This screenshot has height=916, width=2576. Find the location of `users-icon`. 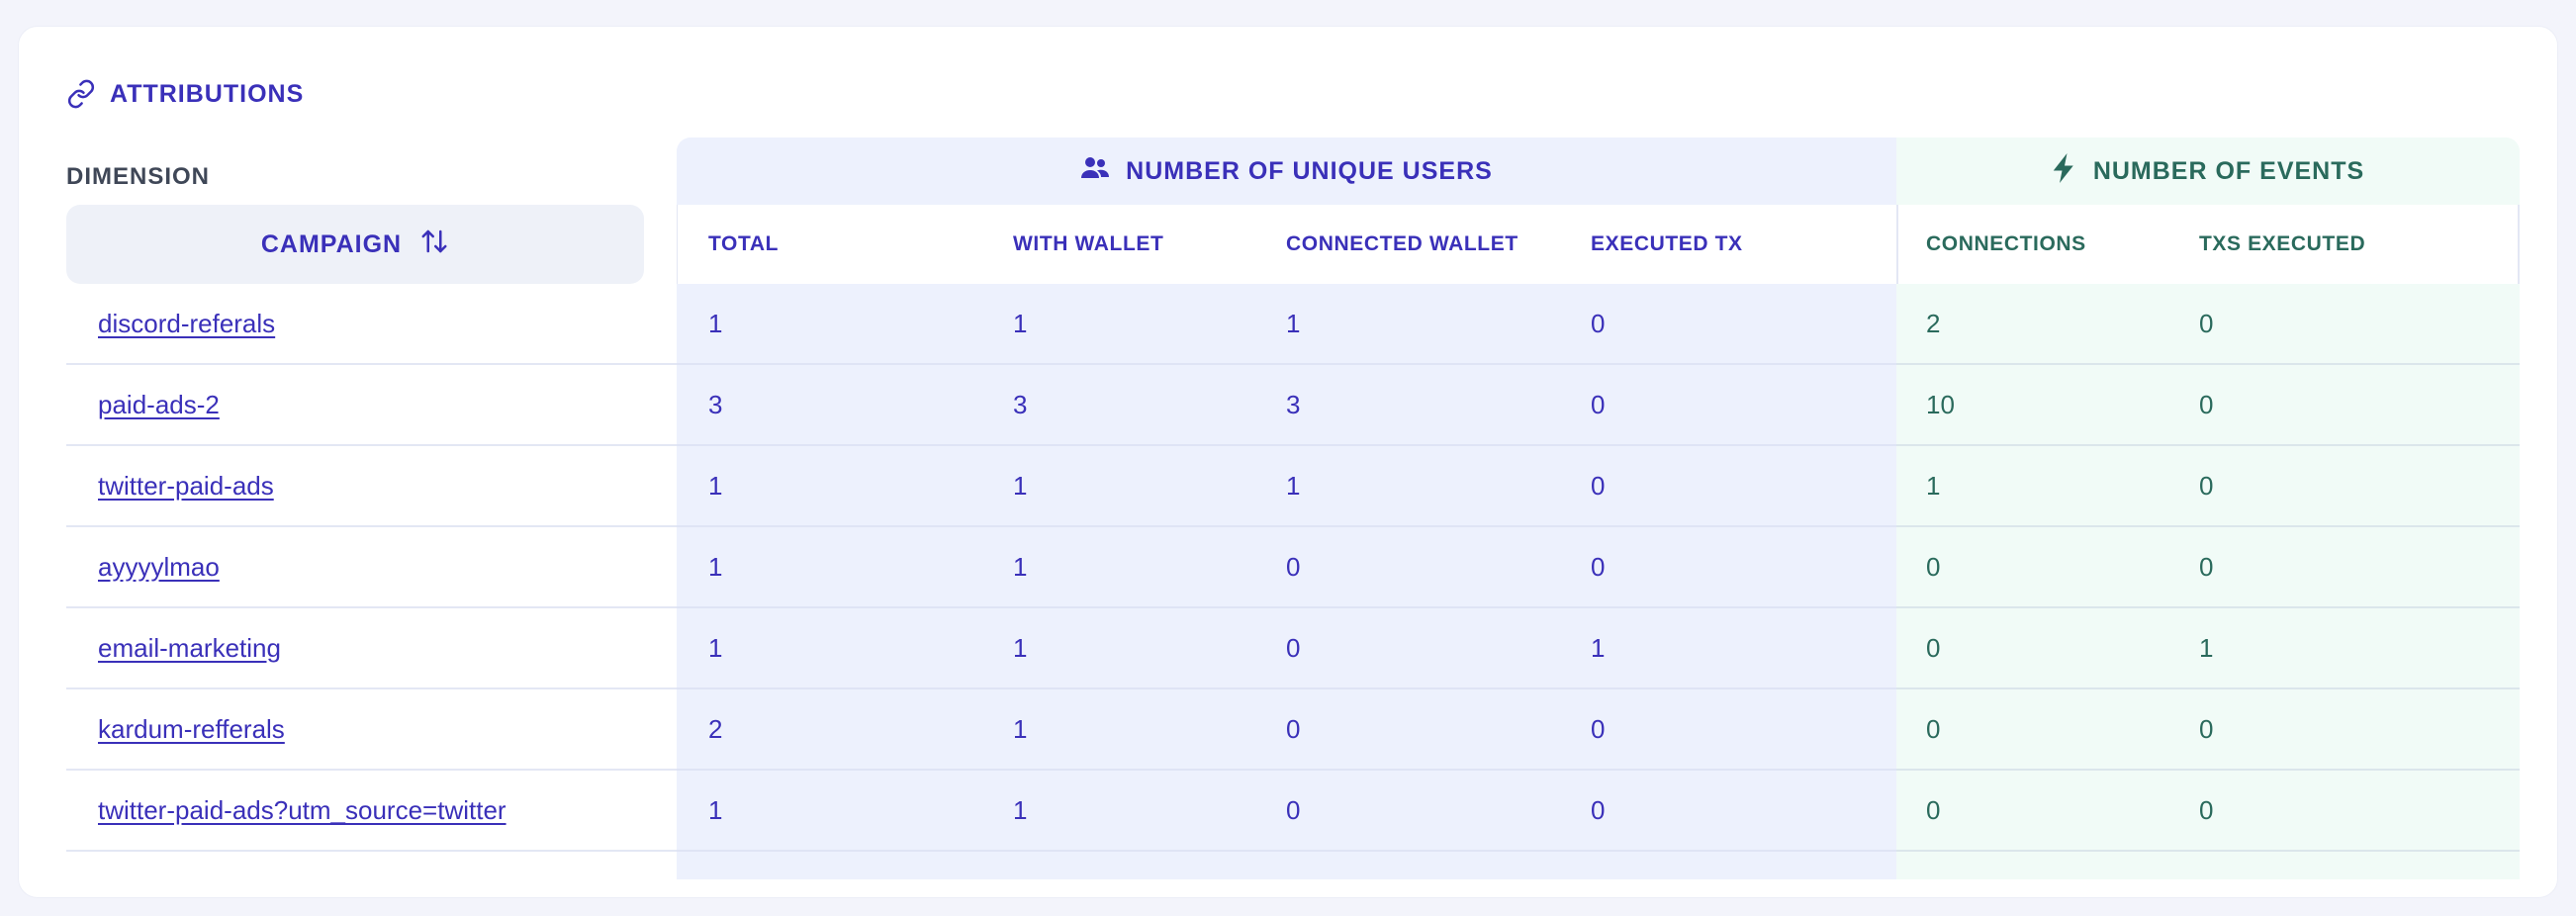

users-icon is located at coordinates (1095, 171).